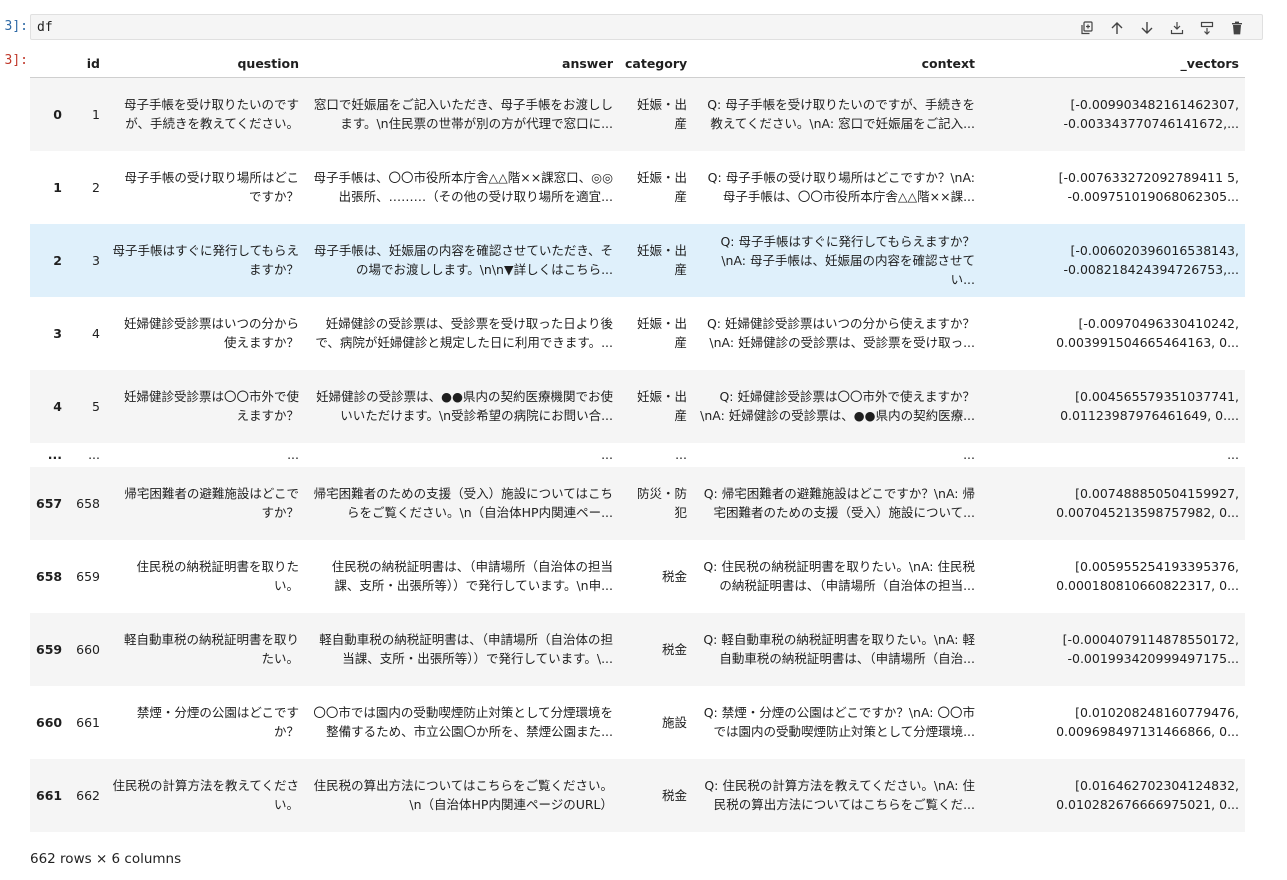 This screenshot has height=880, width=1287. I want to click on cell-text: 禁煙・分煙の公園はどこですか？, so click(217, 722).